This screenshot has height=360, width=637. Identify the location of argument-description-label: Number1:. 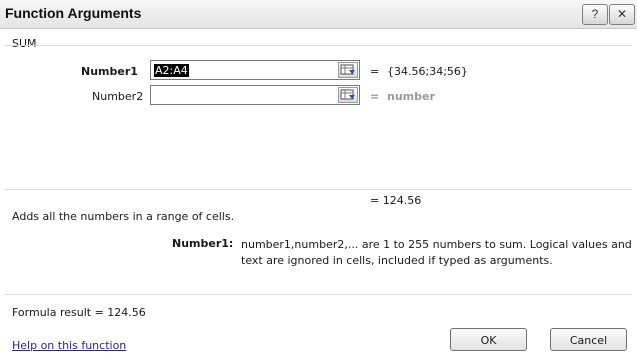
(203, 243).